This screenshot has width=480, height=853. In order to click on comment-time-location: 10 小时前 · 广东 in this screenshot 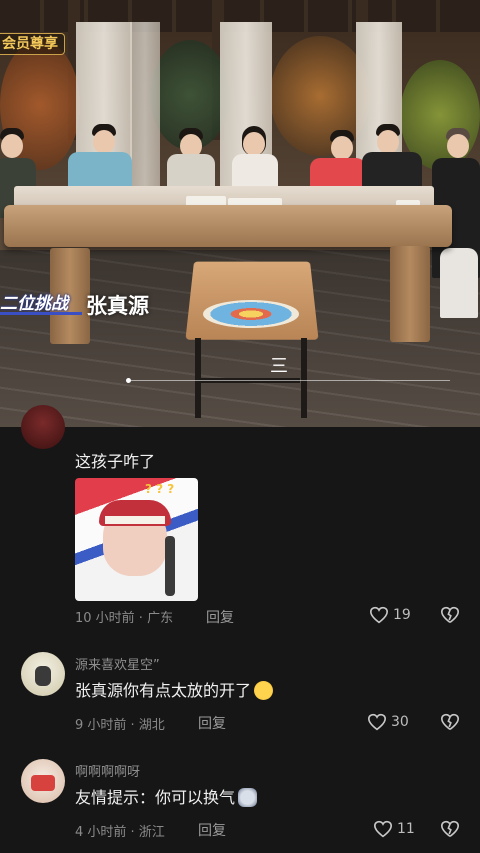, I will do `click(124, 618)`.